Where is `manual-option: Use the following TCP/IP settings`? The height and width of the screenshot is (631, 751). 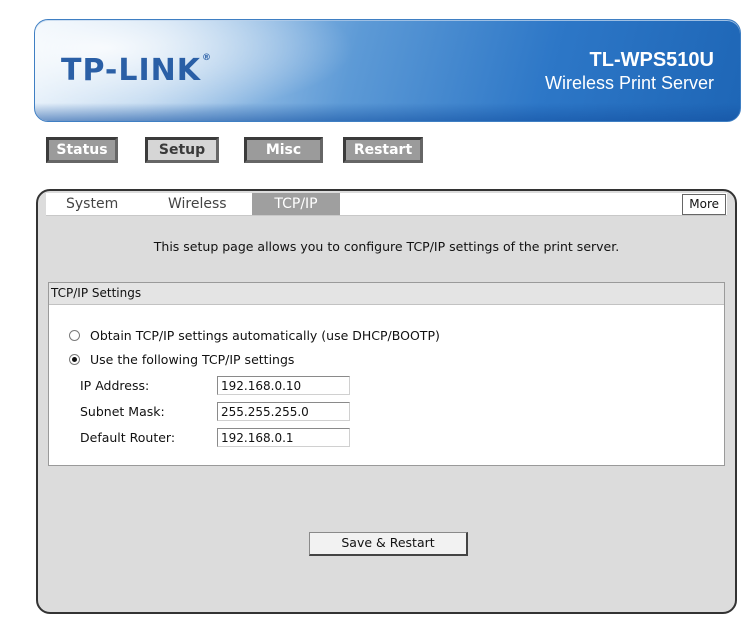
manual-option: Use the following TCP/IP settings is located at coordinates (181, 359).